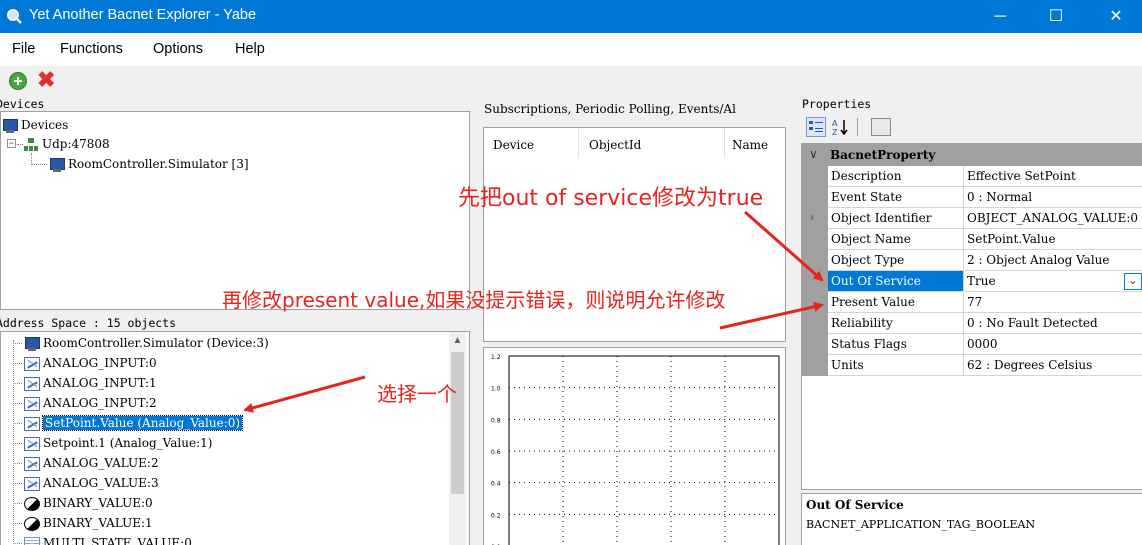  I want to click on tree-network-udp: Udp:47808, so click(66, 144).